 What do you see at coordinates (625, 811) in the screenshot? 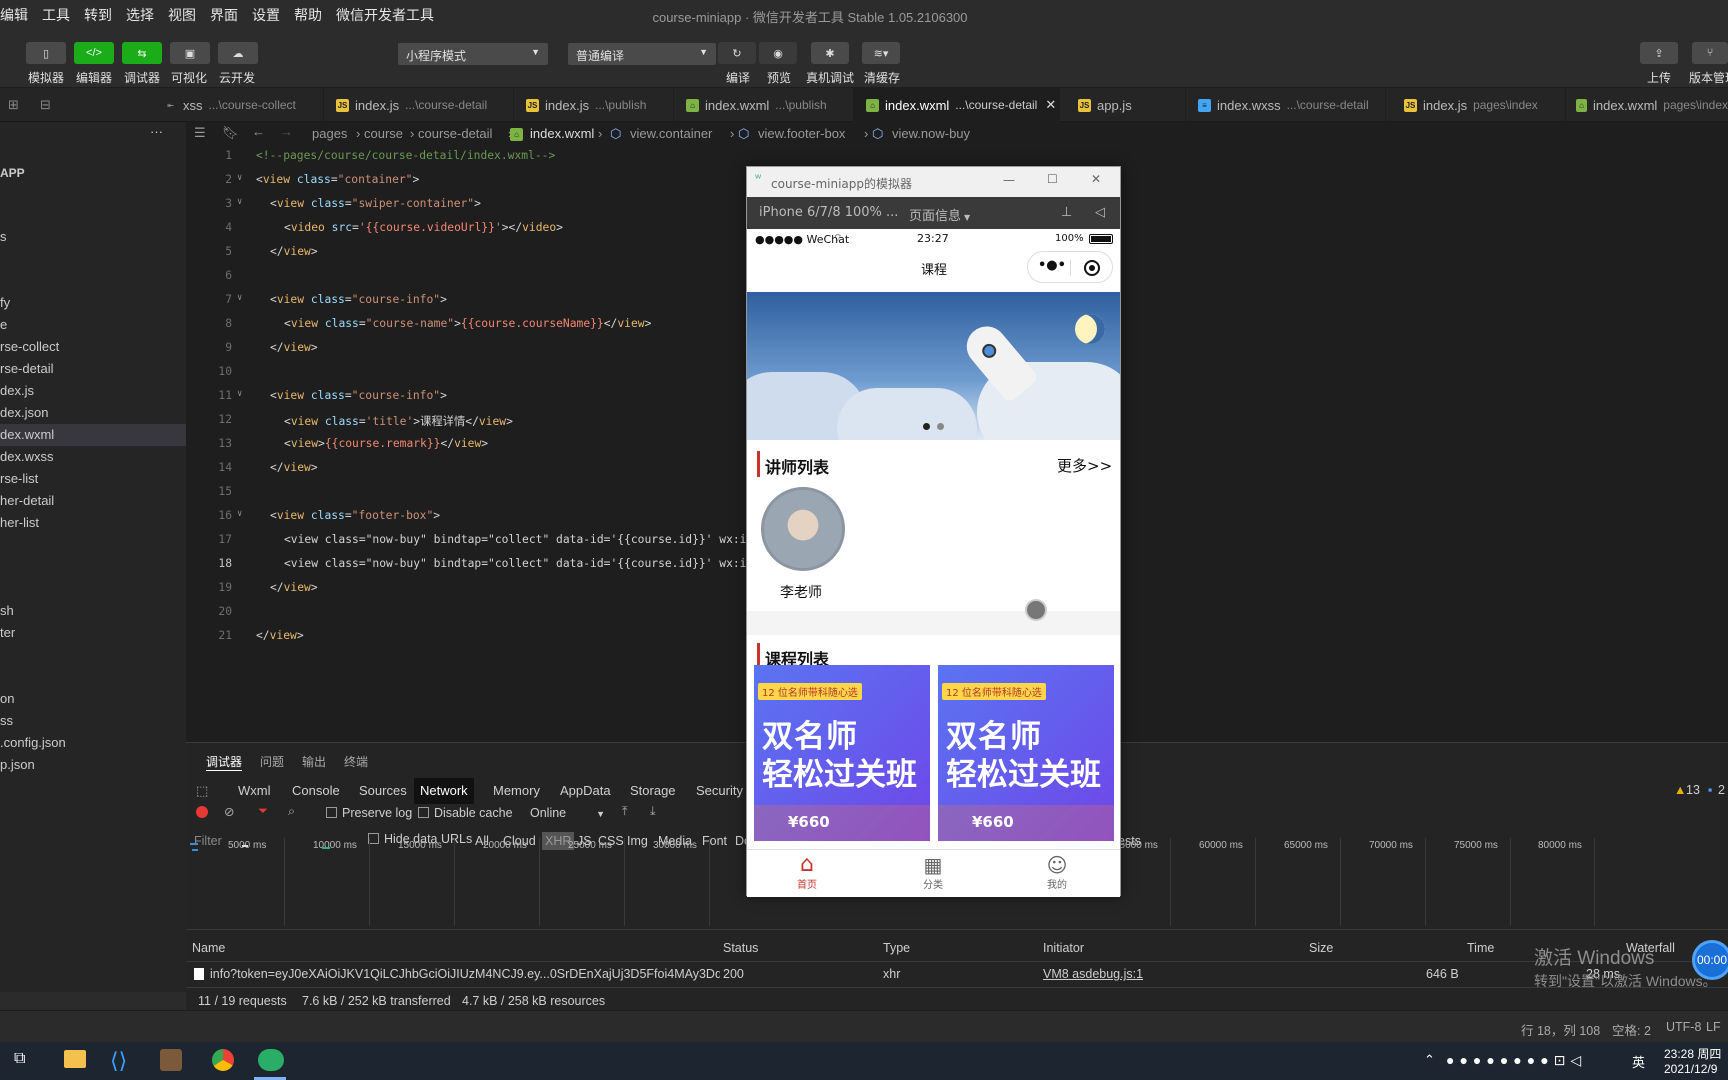
I see `import-har-icon: ⤒` at bounding box center [625, 811].